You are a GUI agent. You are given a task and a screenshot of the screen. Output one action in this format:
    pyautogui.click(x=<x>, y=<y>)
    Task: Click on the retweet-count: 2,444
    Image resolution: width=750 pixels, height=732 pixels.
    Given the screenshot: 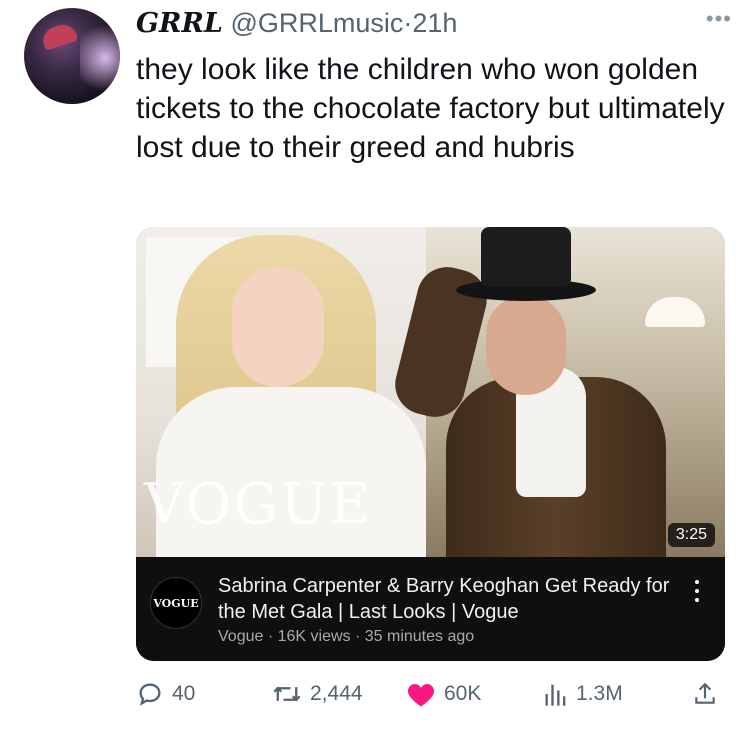 What is the action you would take?
    pyautogui.click(x=336, y=693)
    